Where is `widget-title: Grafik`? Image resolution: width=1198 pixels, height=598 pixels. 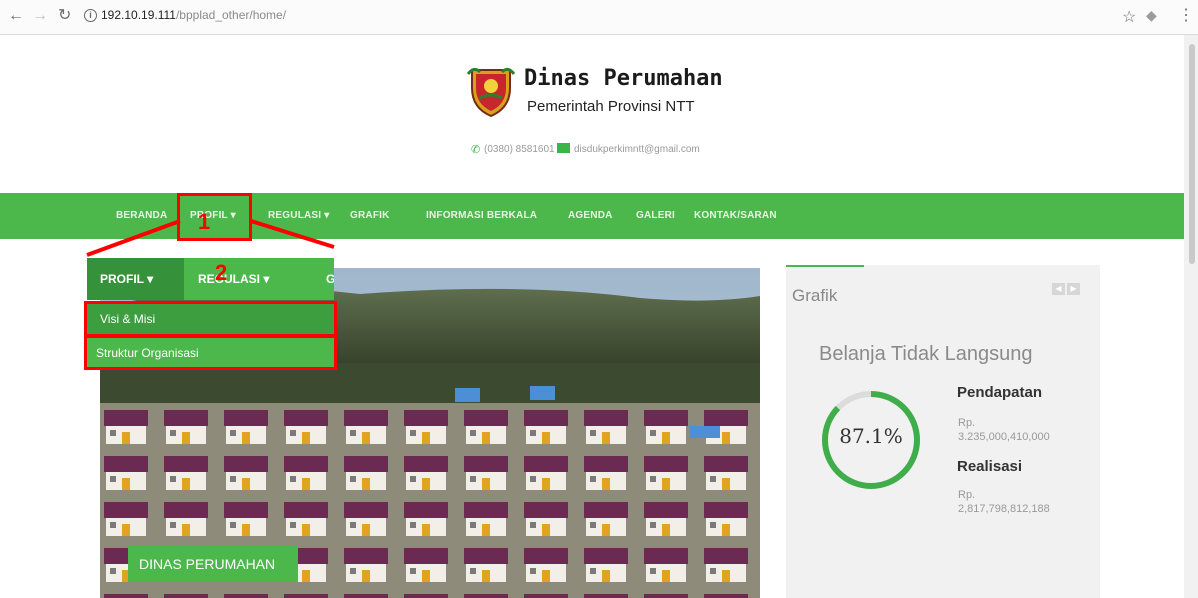 widget-title: Grafik is located at coordinates (815, 295).